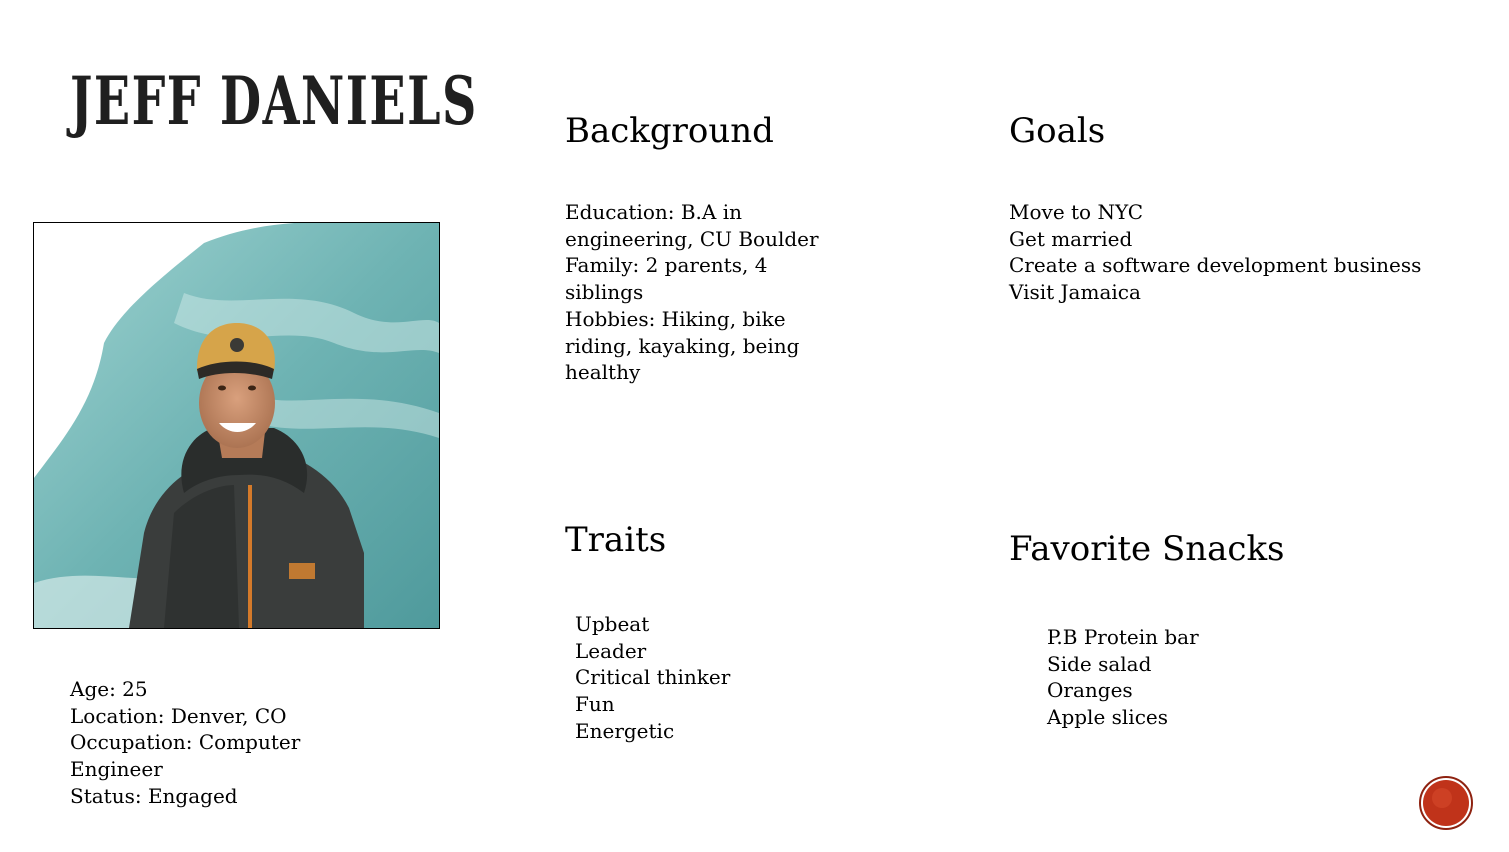 This screenshot has width=1509, height=852. Describe the element at coordinates (1107, 717) in the screenshot. I see `snack-item: Apple slices` at that location.